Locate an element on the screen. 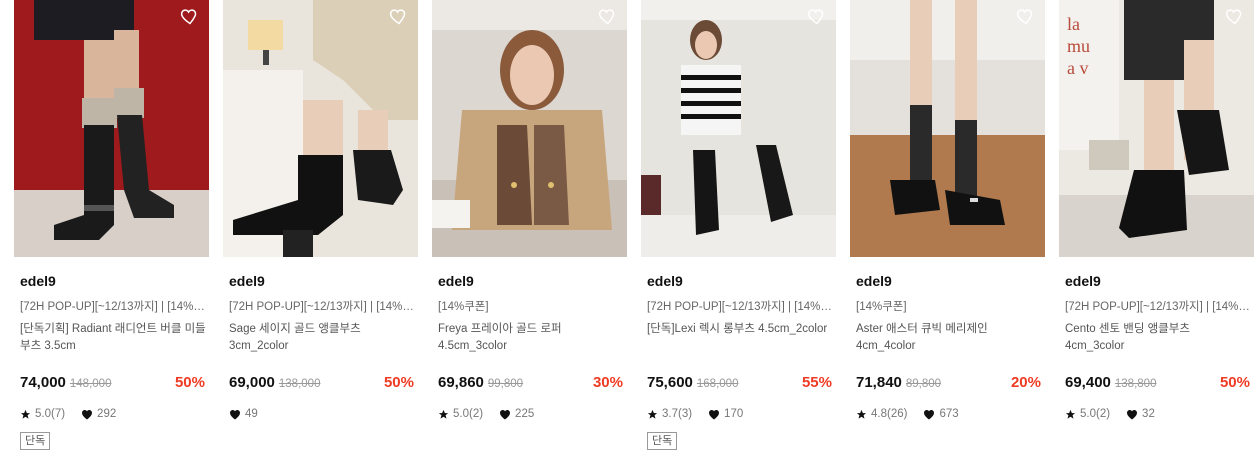 Image resolution: width=1260 pixels, height=463 pixels. product-stats: 49 is located at coordinates (243, 414).